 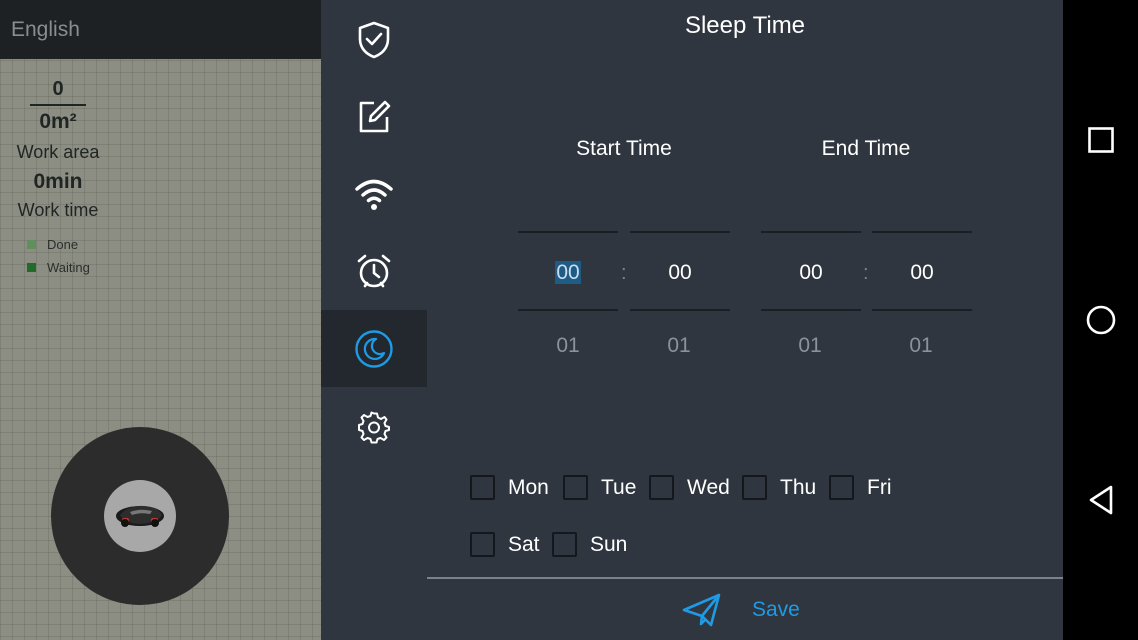 I want to click on page-title: Sleep Time, so click(x=745, y=25).